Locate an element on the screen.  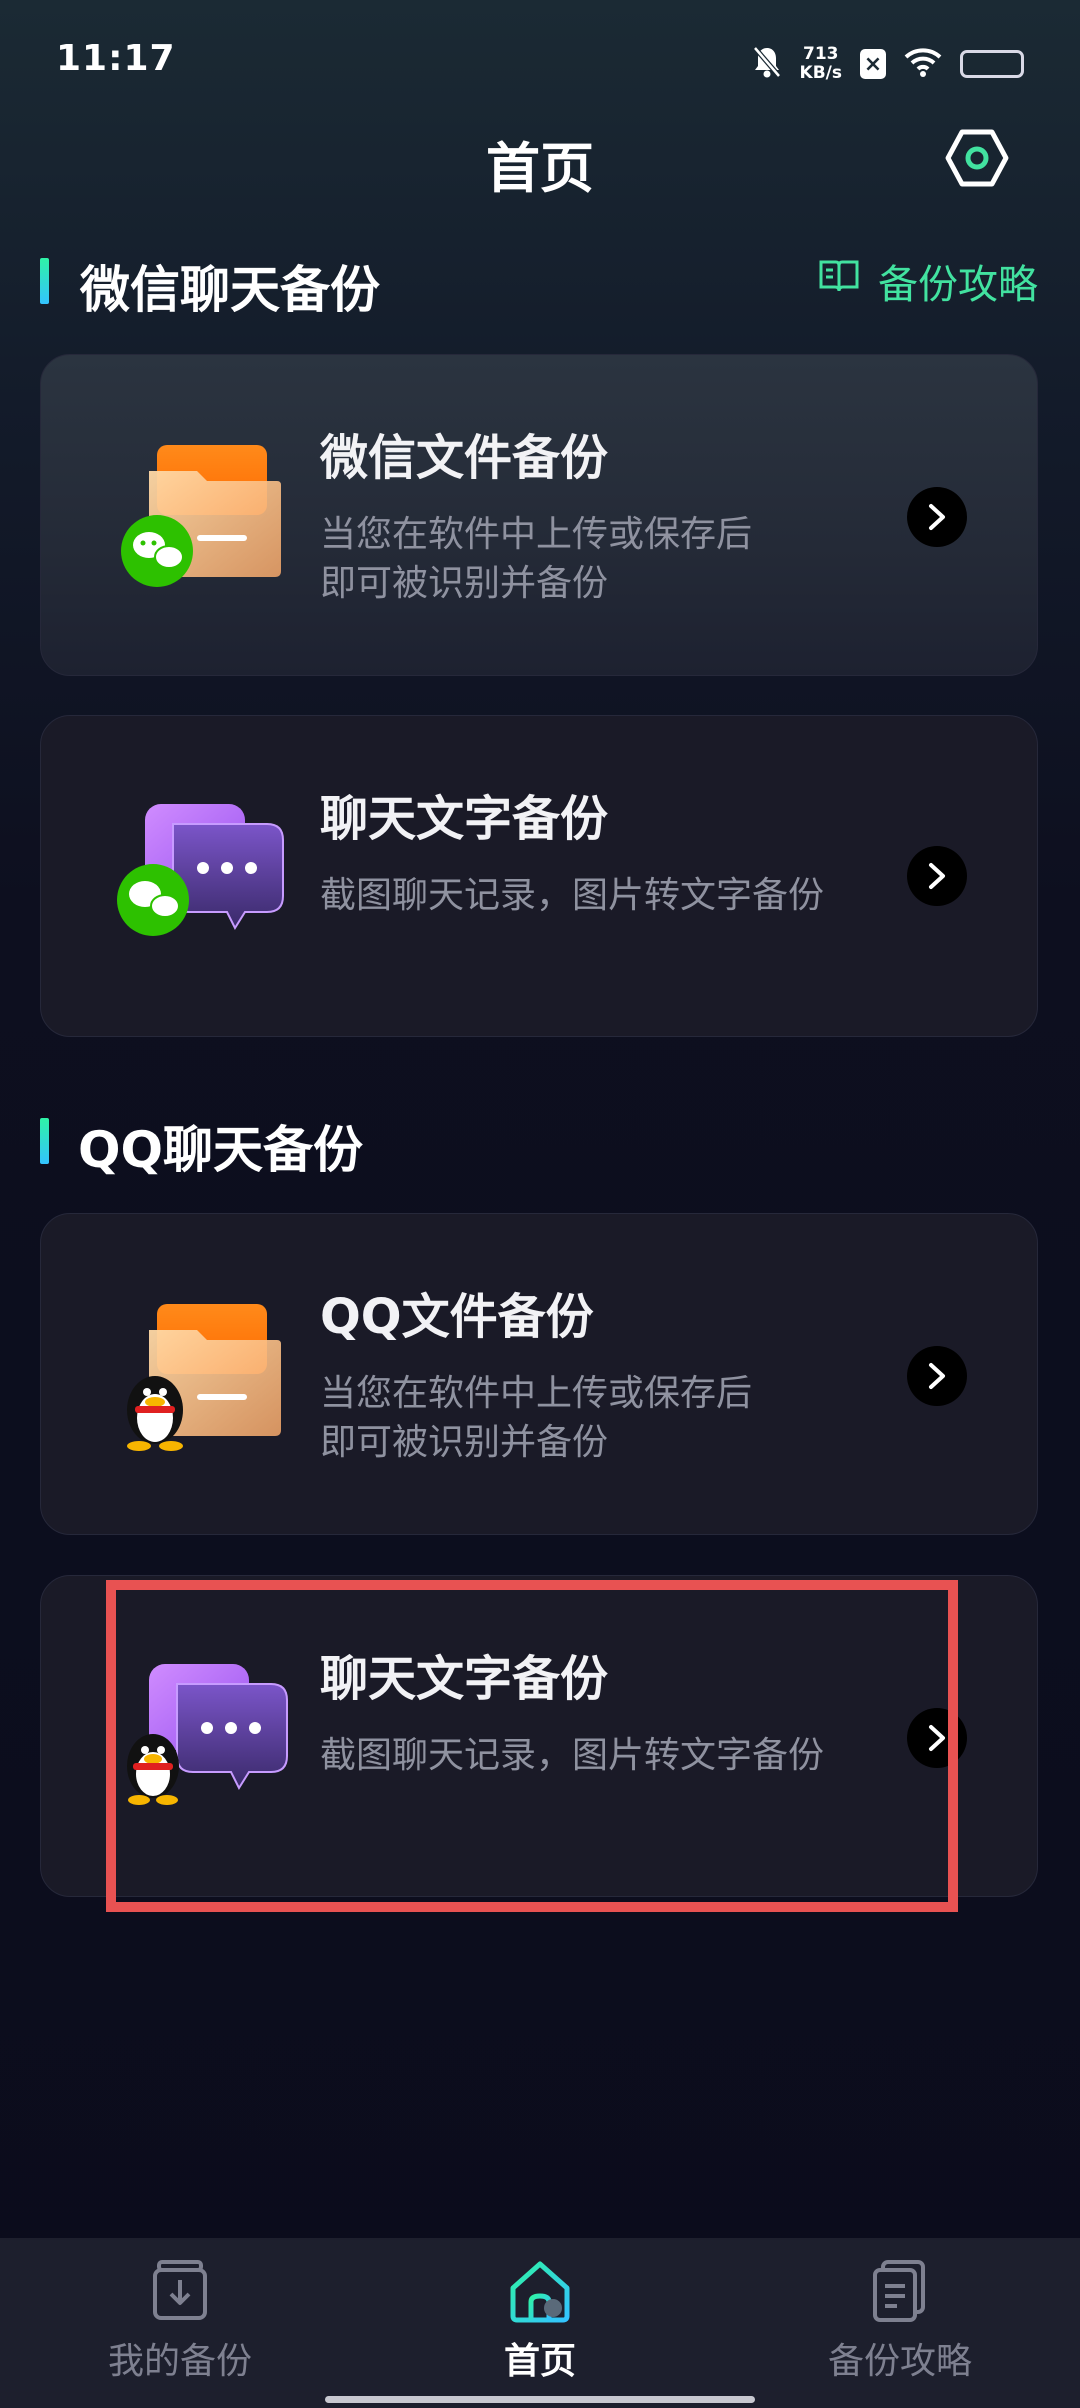
nav-item-home: 首页 is located at coordinates (540, 2323).